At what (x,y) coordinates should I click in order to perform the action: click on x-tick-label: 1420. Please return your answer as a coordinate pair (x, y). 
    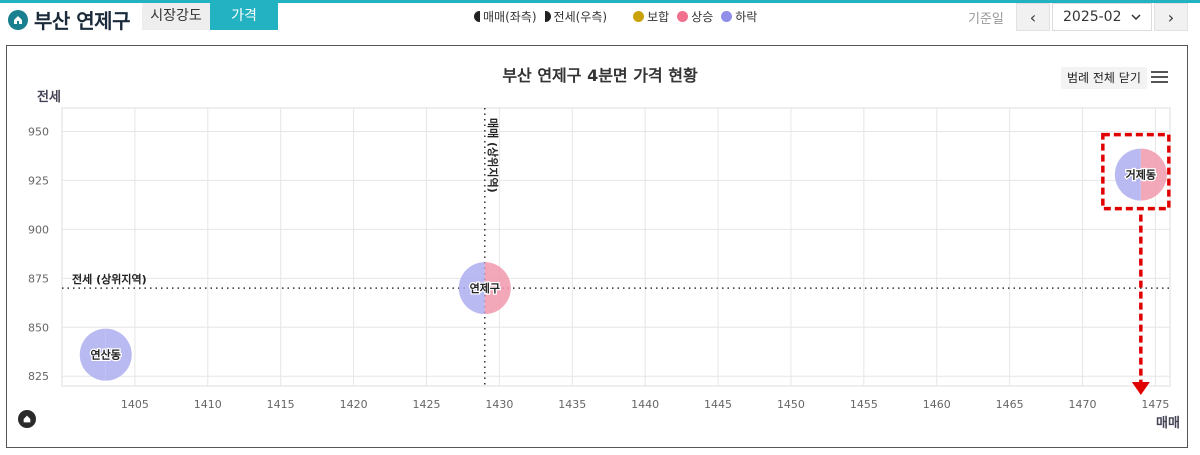
    Looking at the image, I should click on (354, 404).